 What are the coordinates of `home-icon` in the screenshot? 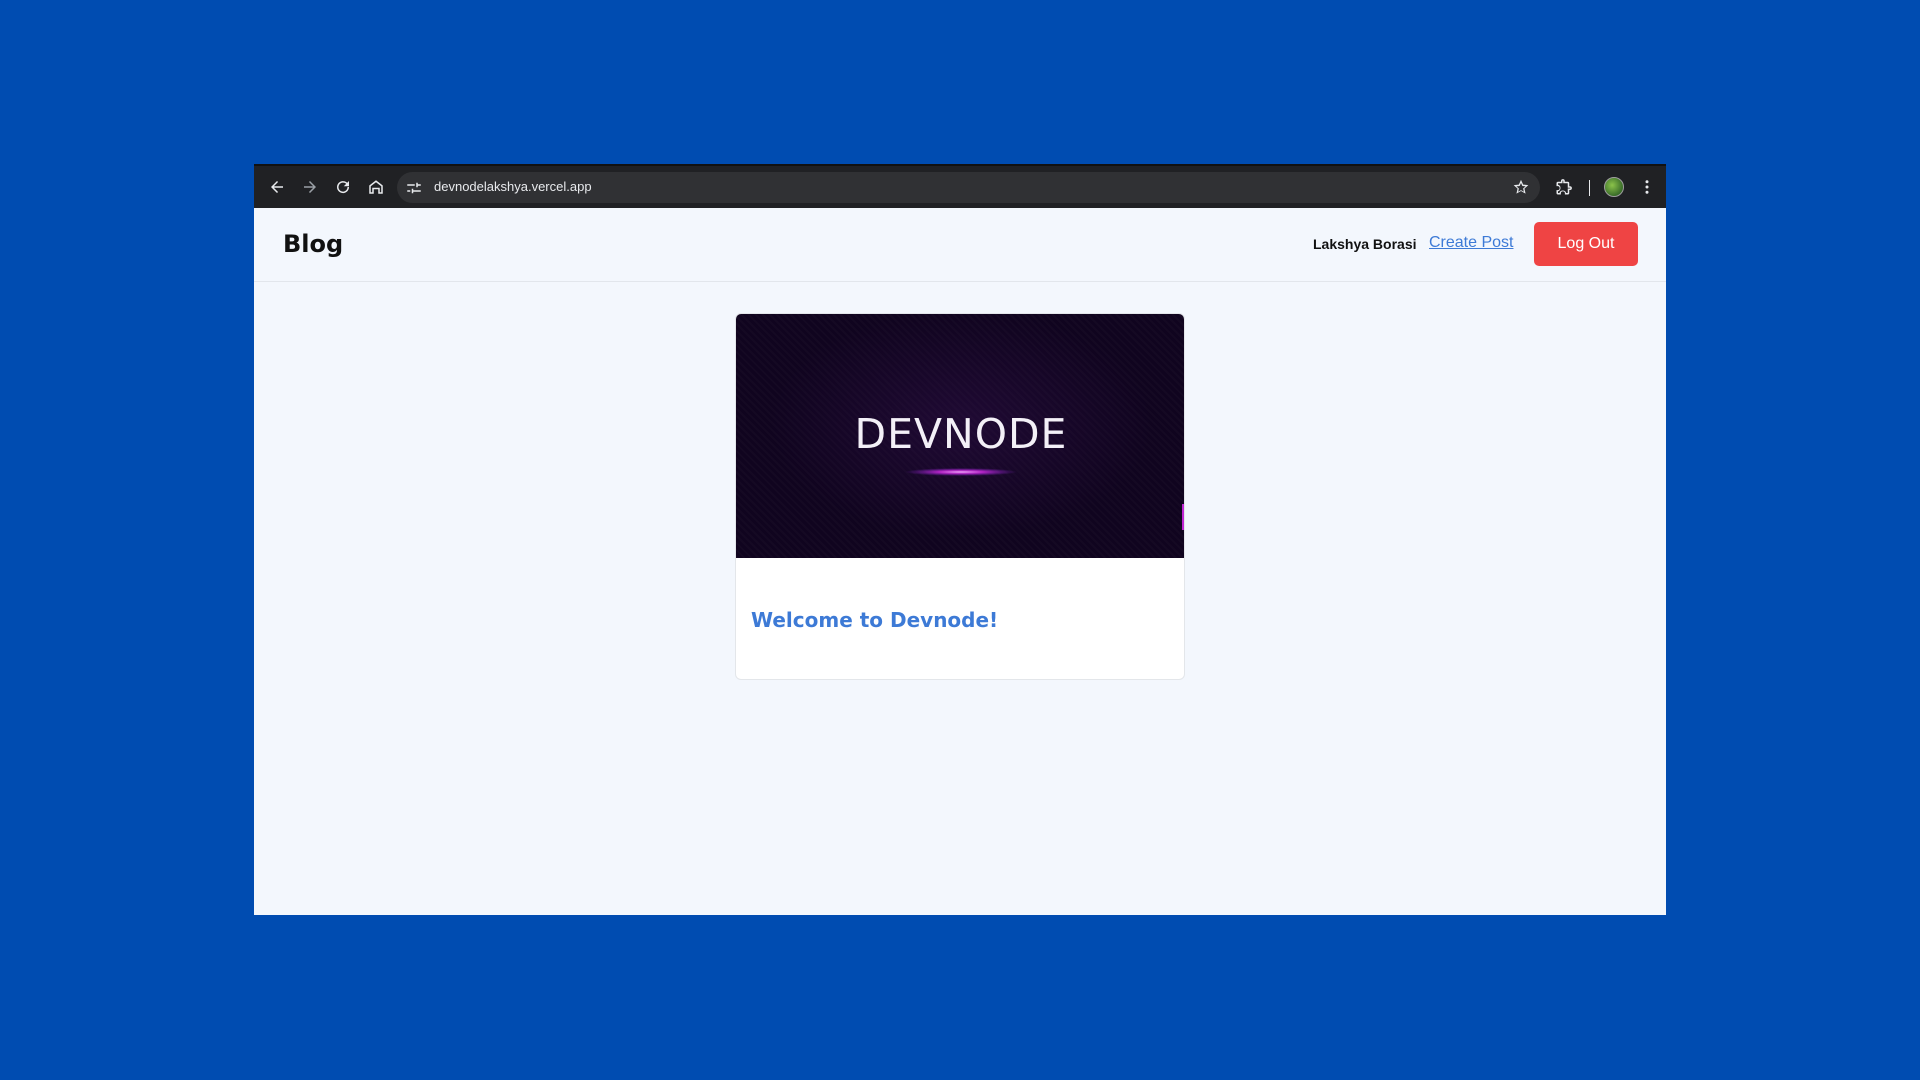 It's located at (376, 187).